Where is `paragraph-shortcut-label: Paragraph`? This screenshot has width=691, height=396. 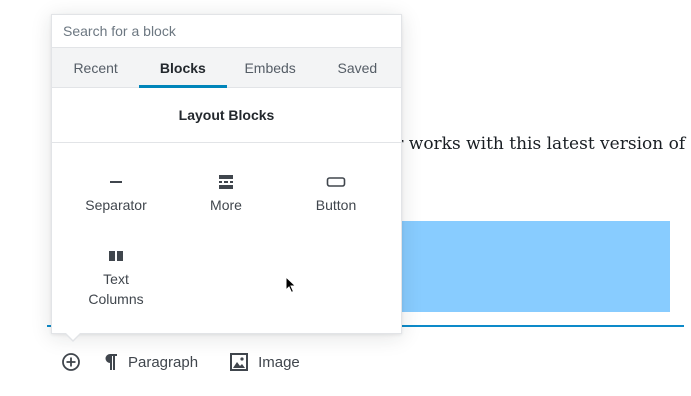
paragraph-shortcut-label: Paragraph is located at coordinates (163, 362).